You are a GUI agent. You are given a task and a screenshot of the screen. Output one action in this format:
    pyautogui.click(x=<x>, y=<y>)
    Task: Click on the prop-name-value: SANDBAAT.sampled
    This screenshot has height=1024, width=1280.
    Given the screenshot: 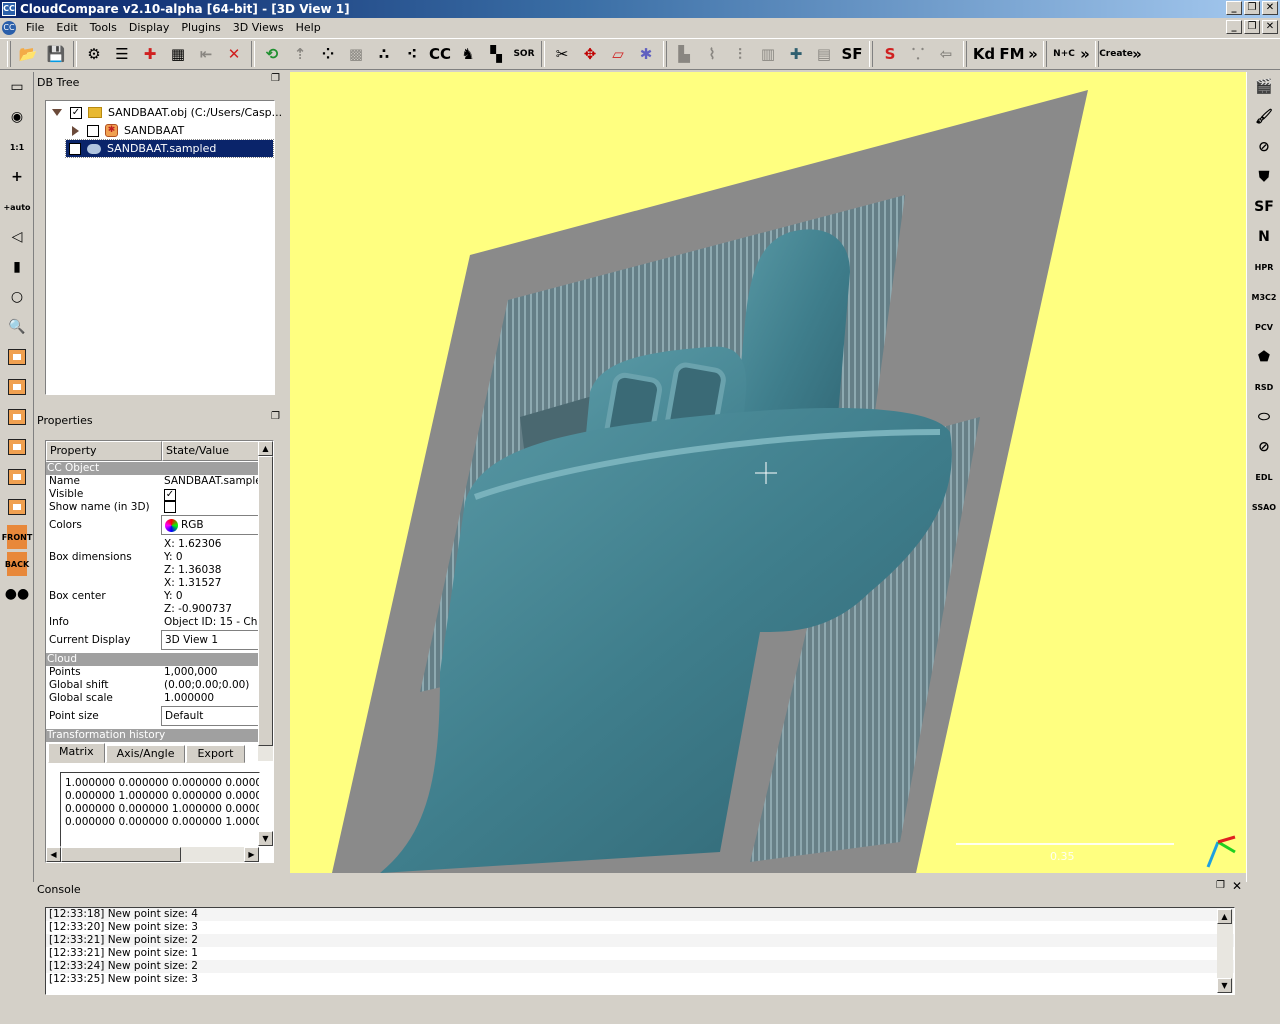 What is the action you would take?
    pyautogui.click(x=212, y=481)
    